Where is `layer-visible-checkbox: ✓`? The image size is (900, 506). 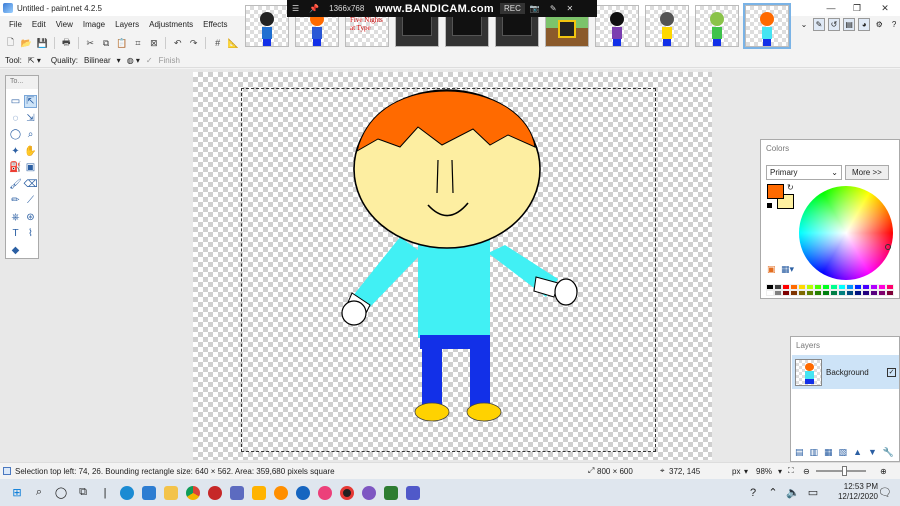 layer-visible-checkbox: ✓ is located at coordinates (891, 372).